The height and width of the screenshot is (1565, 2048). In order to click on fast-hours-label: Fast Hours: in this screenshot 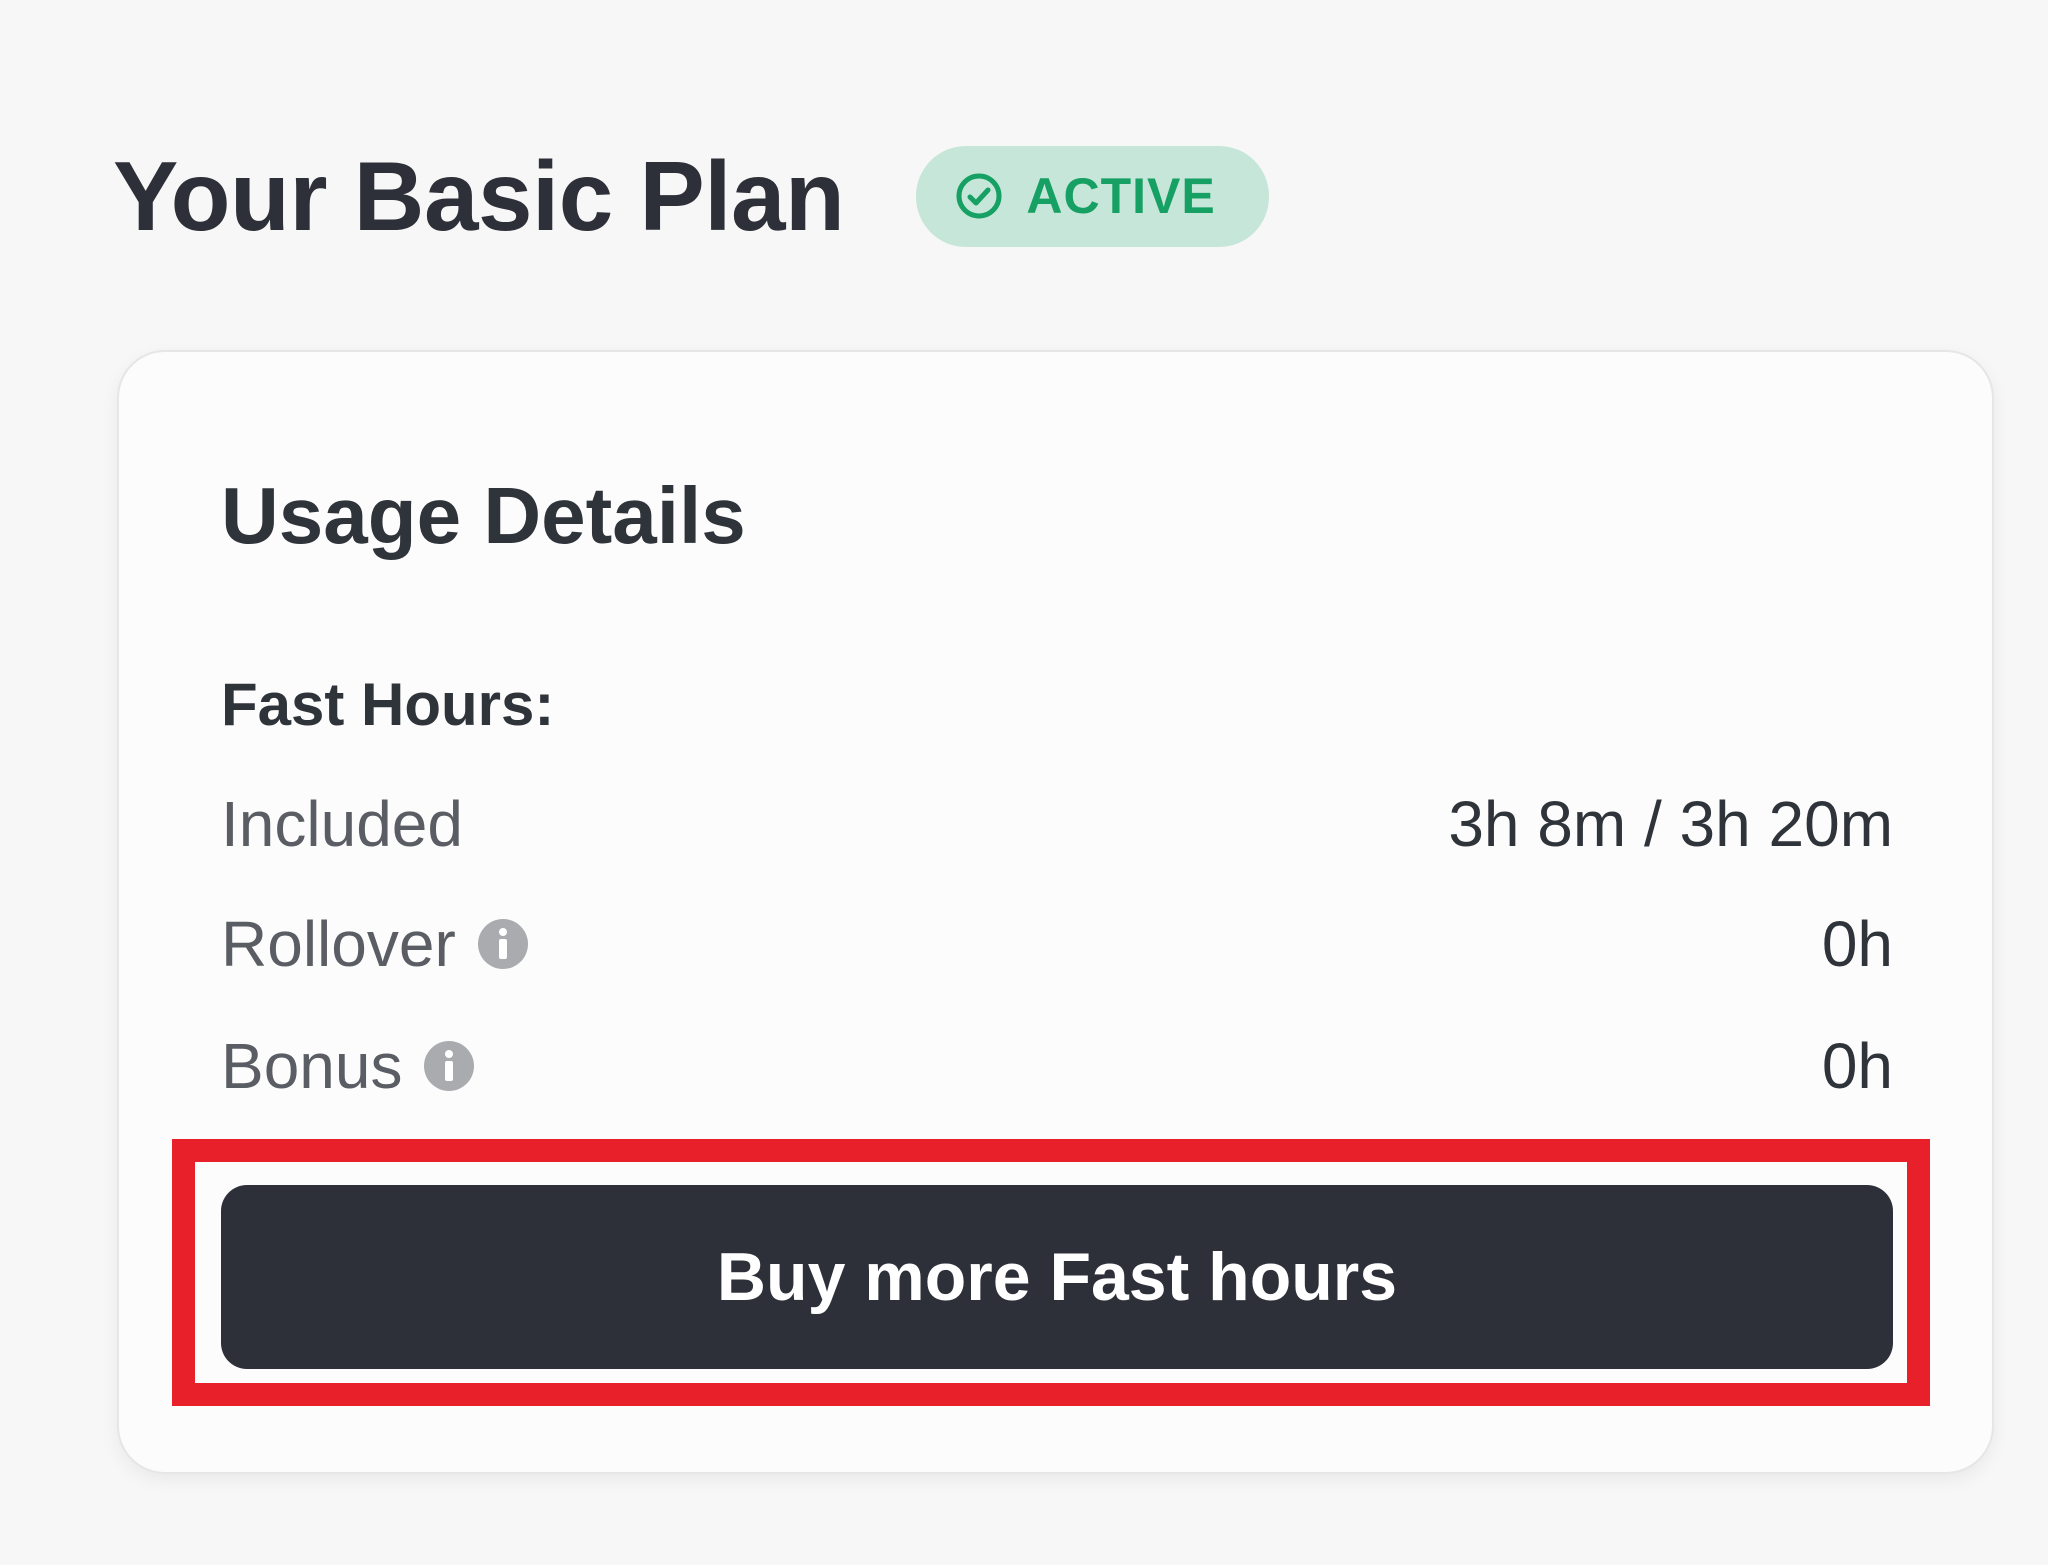, I will do `click(388, 704)`.